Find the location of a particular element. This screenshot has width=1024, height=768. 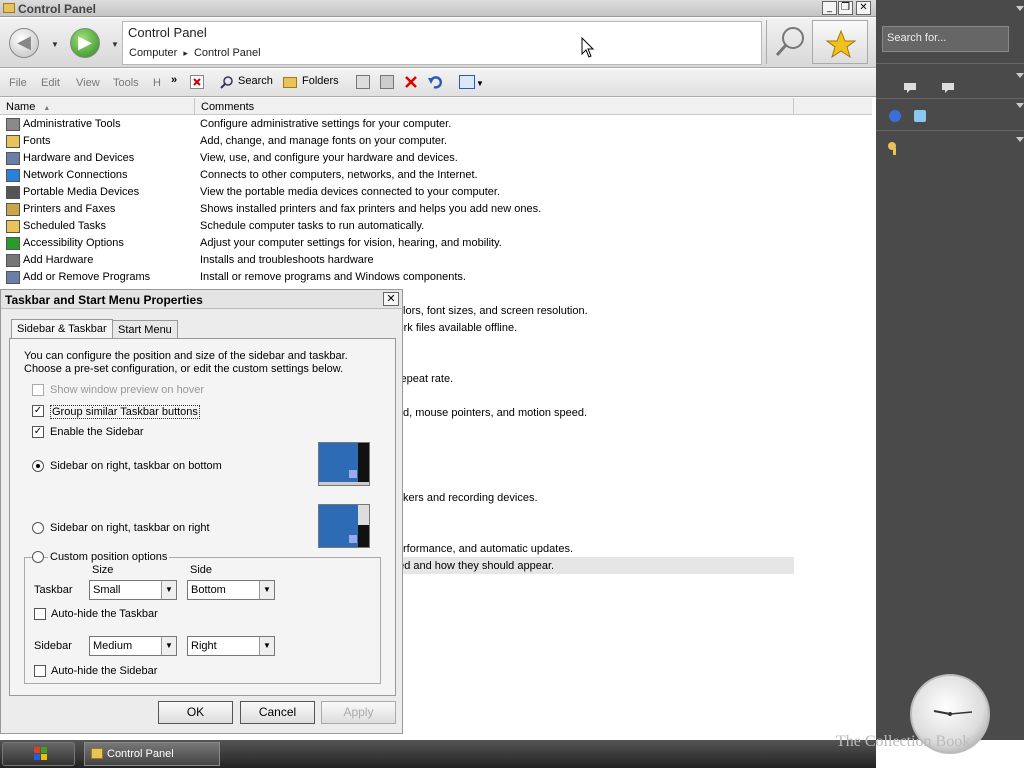

sidebar-right-taskbar-right-radio is located at coordinates (38, 528).